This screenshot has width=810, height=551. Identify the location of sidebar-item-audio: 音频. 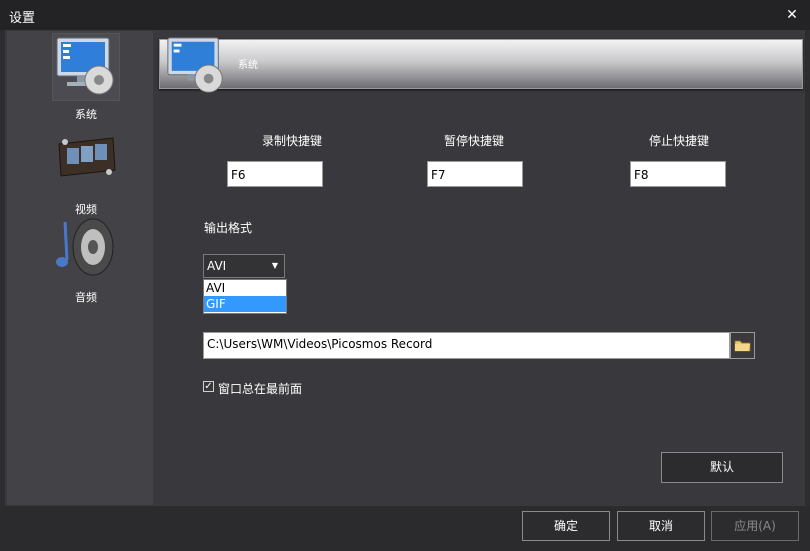
(86, 259).